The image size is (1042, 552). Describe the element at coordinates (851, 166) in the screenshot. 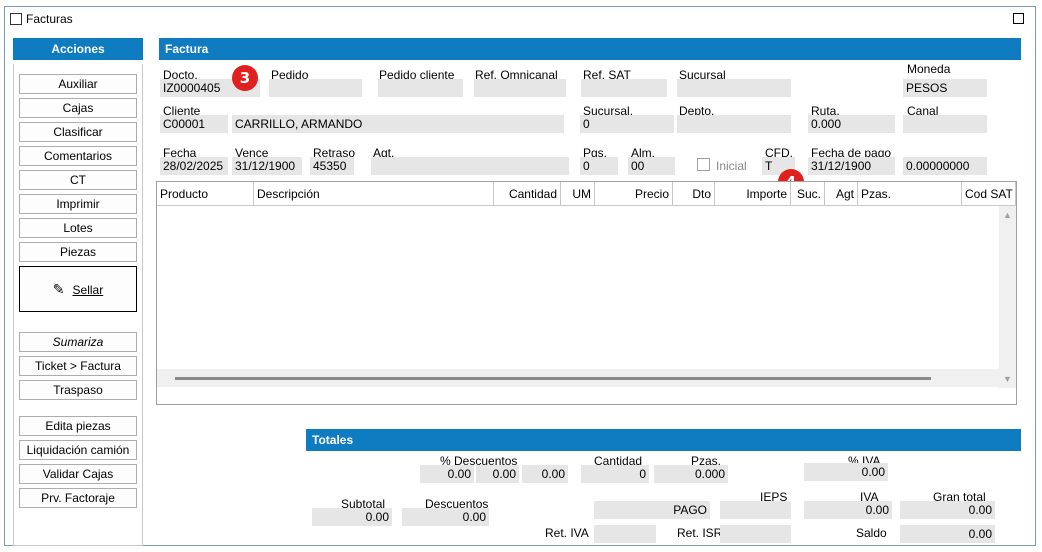

I see `fecha-pago-field: 31/12/1900` at that location.